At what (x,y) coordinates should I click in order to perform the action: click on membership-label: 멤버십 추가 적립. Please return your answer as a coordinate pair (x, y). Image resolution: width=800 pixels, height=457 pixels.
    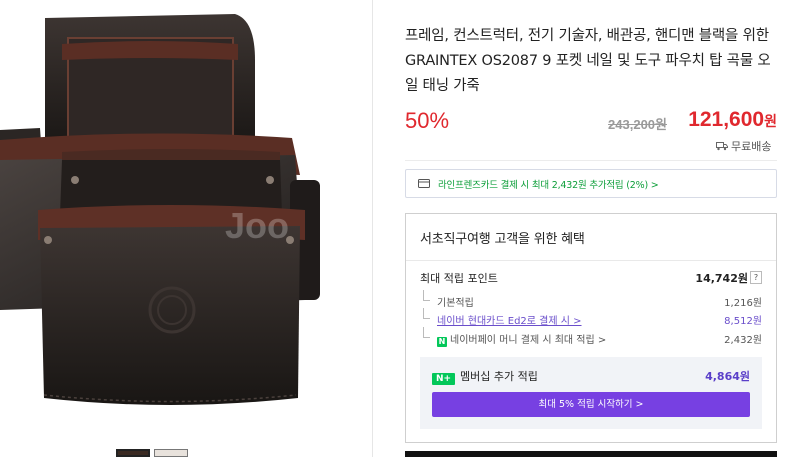
    Looking at the image, I should click on (499, 376).